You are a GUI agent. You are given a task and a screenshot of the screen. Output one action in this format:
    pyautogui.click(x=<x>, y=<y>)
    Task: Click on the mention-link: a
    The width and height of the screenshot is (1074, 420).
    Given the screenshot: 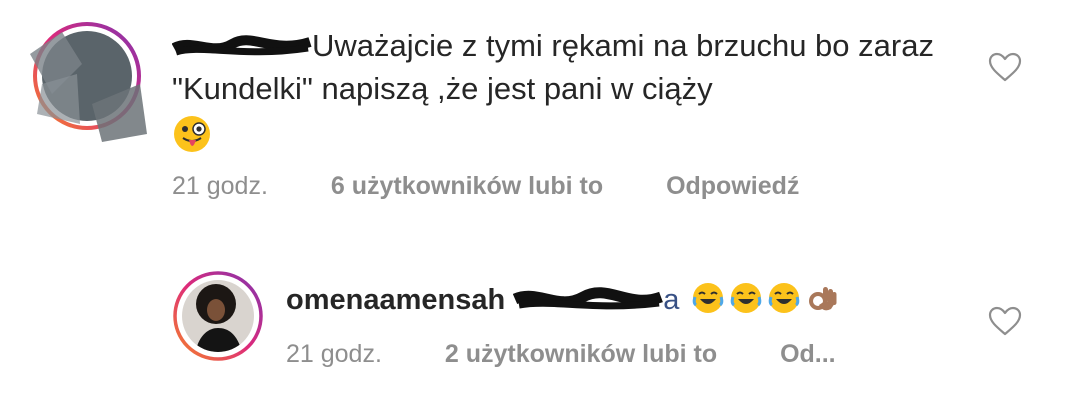 What is the action you would take?
    pyautogui.click(x=600, y=300)
    